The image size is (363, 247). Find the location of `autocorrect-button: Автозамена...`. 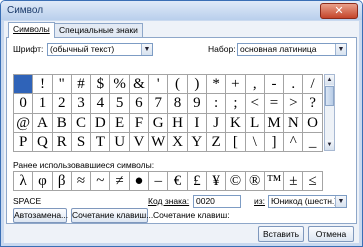

autocorrect-button: Автозамена... is located at coordinates (40, 215).